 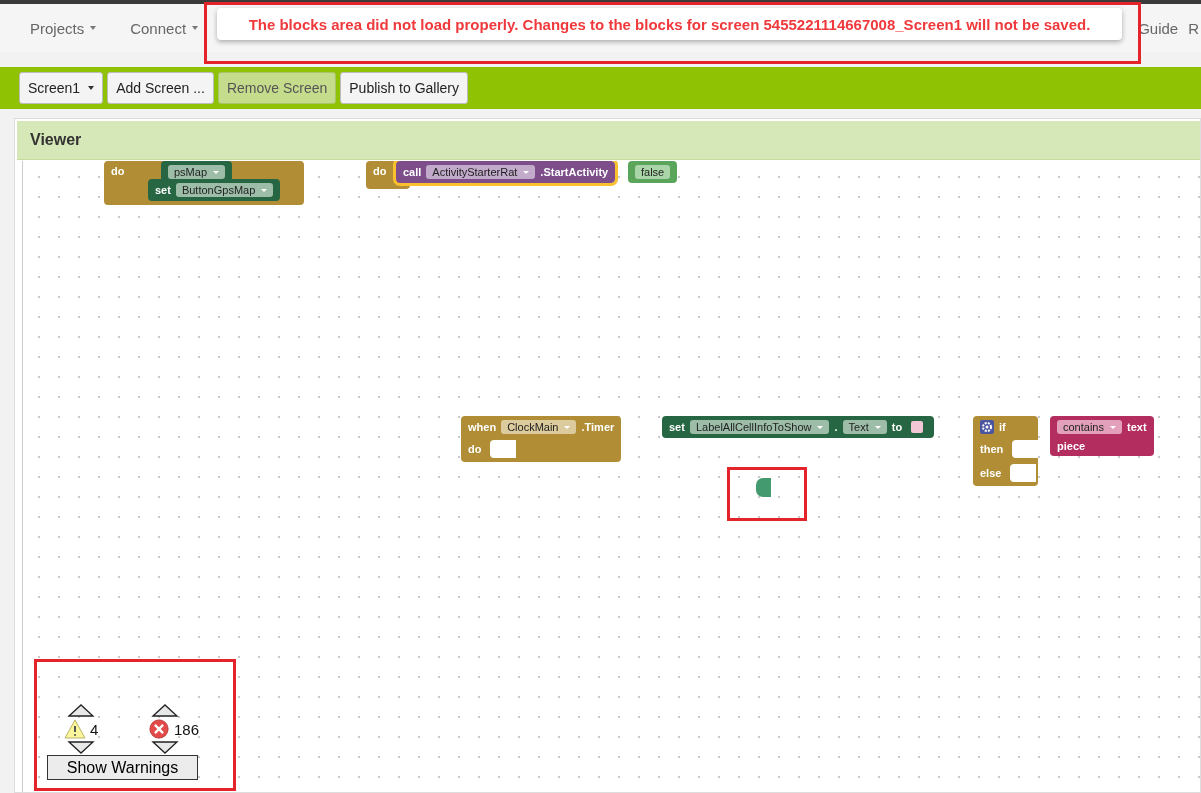 I want to click on block-dropdown: ButtonGpsMap, so click(x=224, y=190).